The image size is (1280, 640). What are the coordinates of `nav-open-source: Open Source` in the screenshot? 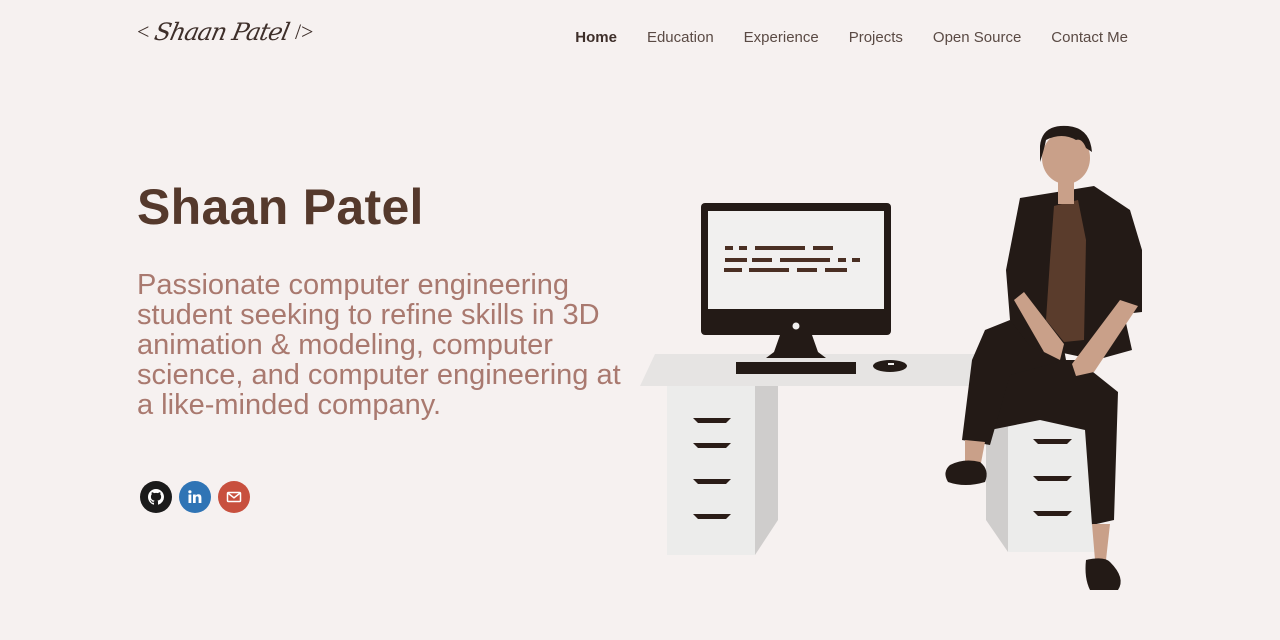 It's located at (977, 38).